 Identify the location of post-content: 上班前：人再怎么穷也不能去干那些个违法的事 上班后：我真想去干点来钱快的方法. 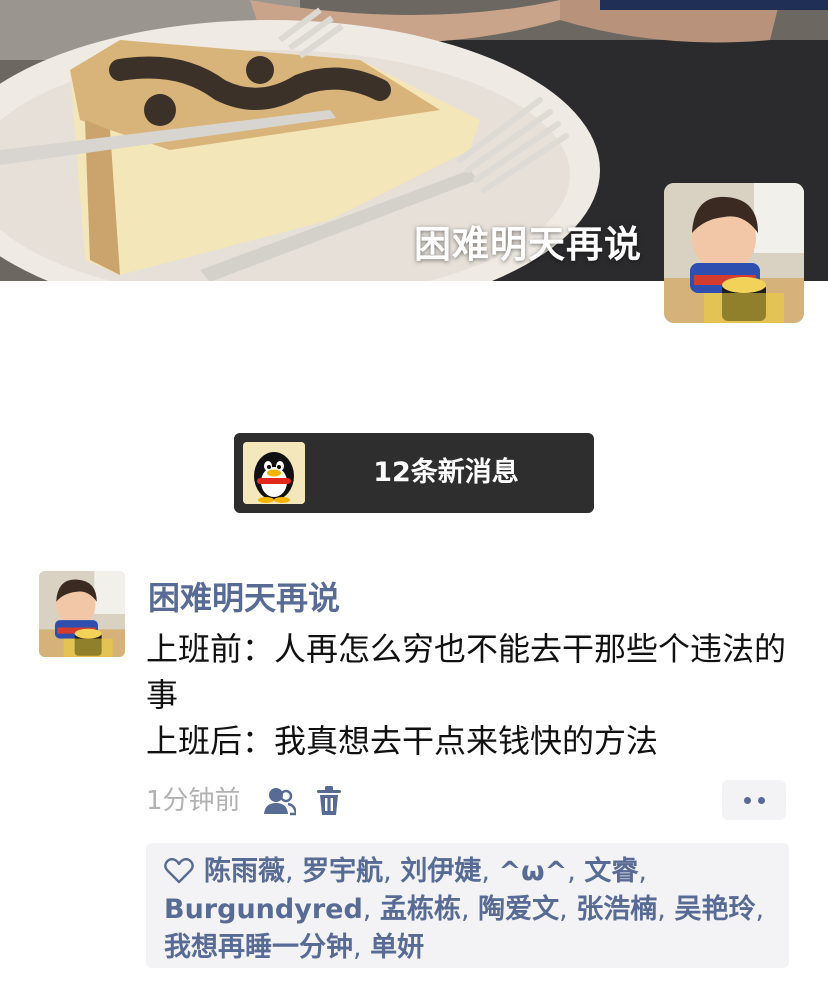
(466, 695).